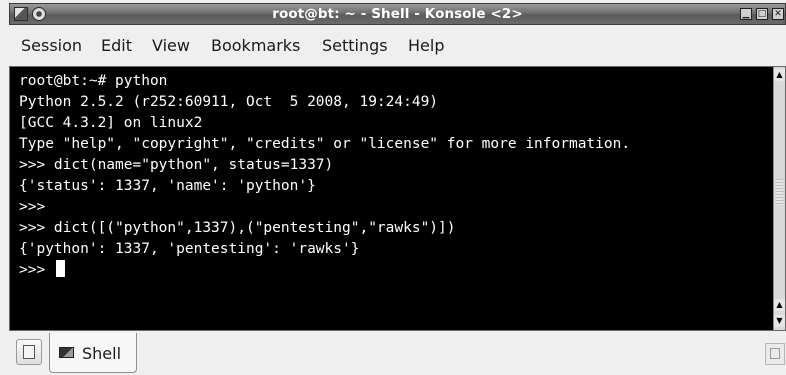  I want to click on terminal-line: [GCC 4.3.2] on linux2, so click(111, 123).